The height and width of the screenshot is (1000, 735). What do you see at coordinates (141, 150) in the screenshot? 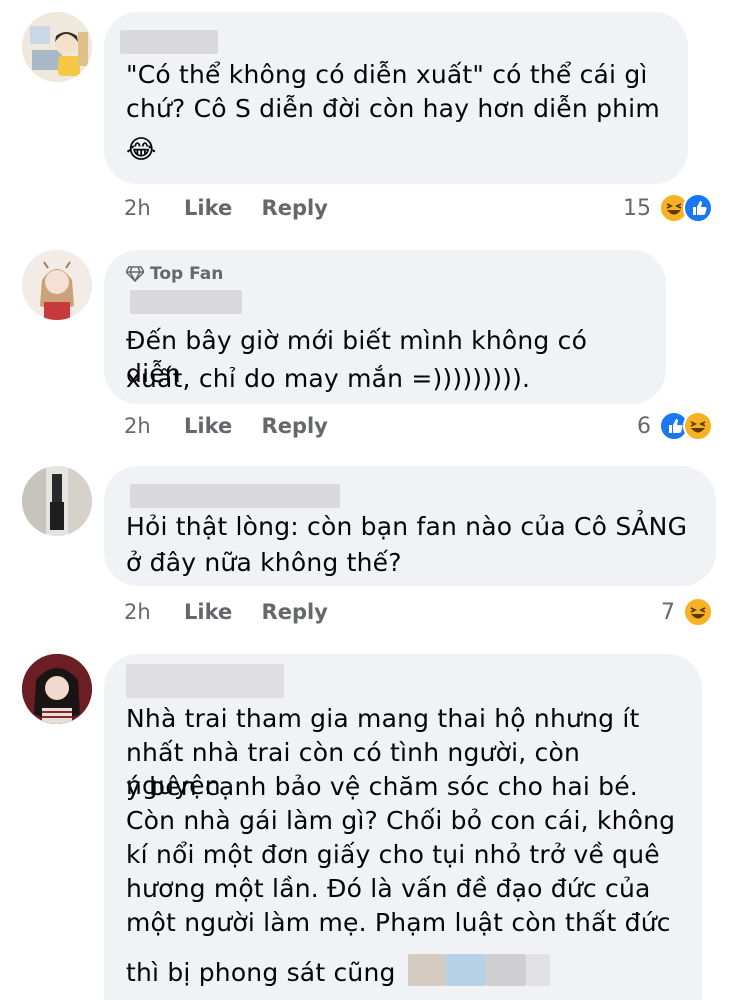
I see `laughing-emoji: 😂` at bounding box center [141, 150].